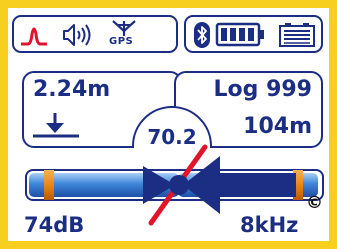 The height and width of the screenshot is (249, 337). What do you see at coordinates (239, 185) in the screenshot?
I see `direction-arrow` at bounding box center [239, 185].